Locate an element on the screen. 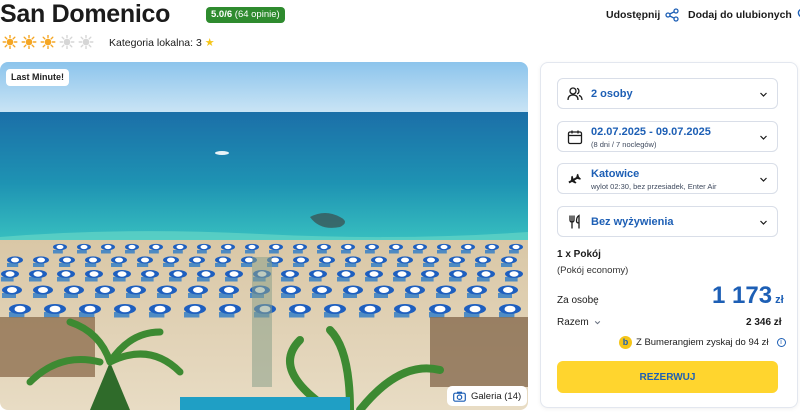 The width and height of the screenshot is (800, 419). price-currency: zł is located at coordinates (779, 300).